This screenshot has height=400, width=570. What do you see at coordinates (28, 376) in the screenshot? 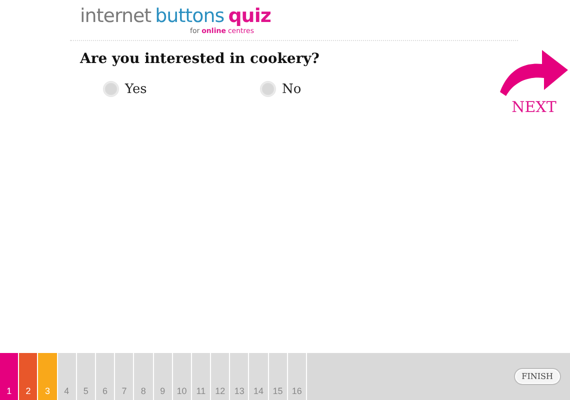
I see `puzzle-piece: 2` at bounding box center [28, 376].